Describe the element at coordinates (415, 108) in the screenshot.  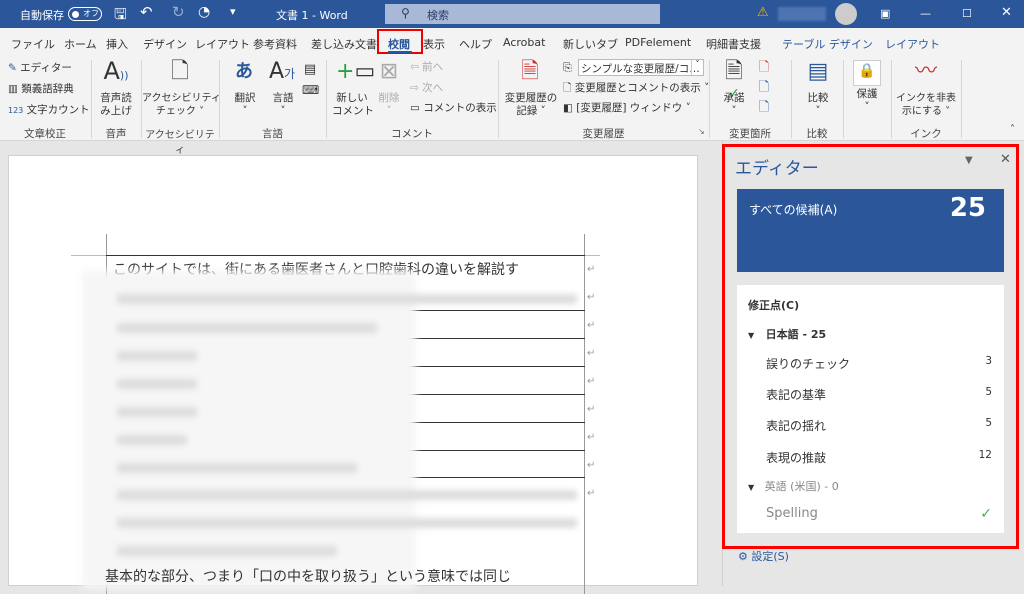
I see `comment-icon: ▭` at that location.